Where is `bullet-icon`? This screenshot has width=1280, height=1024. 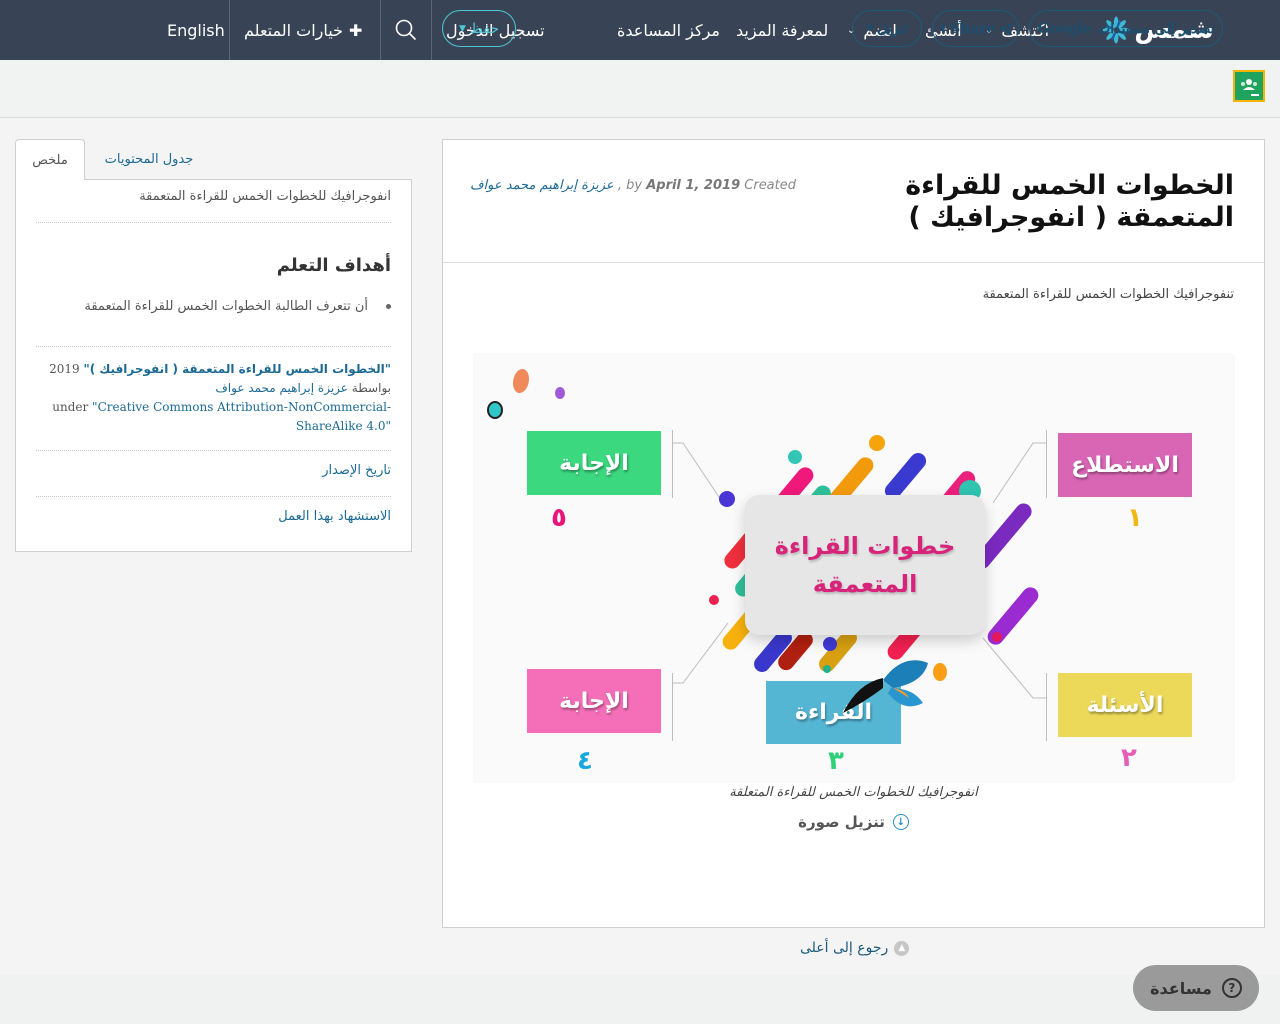
bullet-icon is located at coordinates (388, 306).